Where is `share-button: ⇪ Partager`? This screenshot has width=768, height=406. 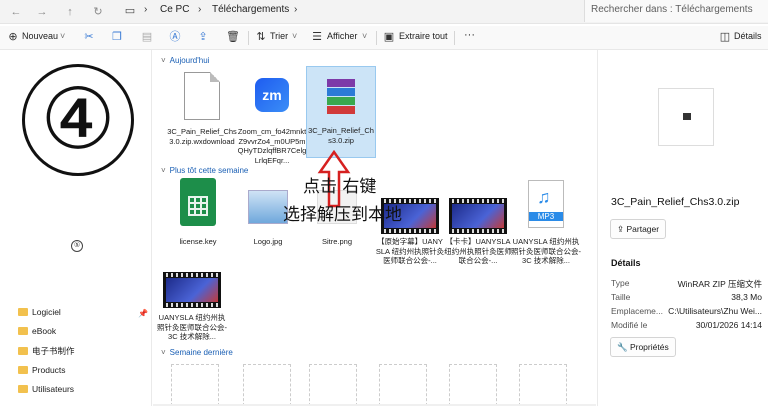 share-button: ⇪ Partager is located at coordinates (638, 229).